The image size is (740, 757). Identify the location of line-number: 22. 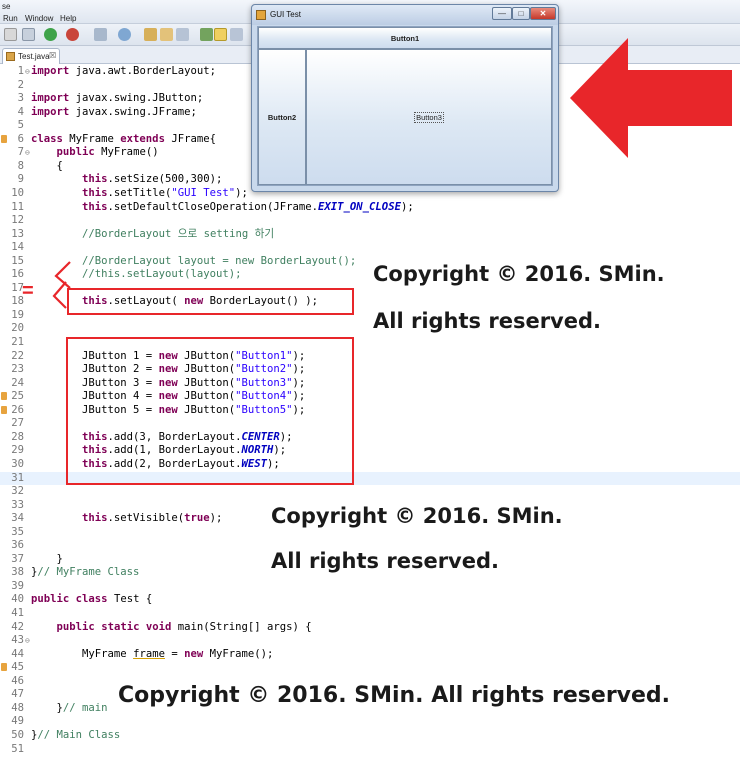
(17, 355).